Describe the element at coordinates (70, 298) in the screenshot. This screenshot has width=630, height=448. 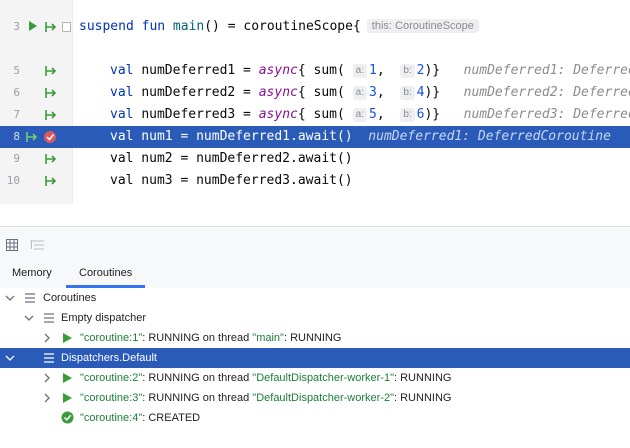
I see `tree-label: Coroutines` at that location.